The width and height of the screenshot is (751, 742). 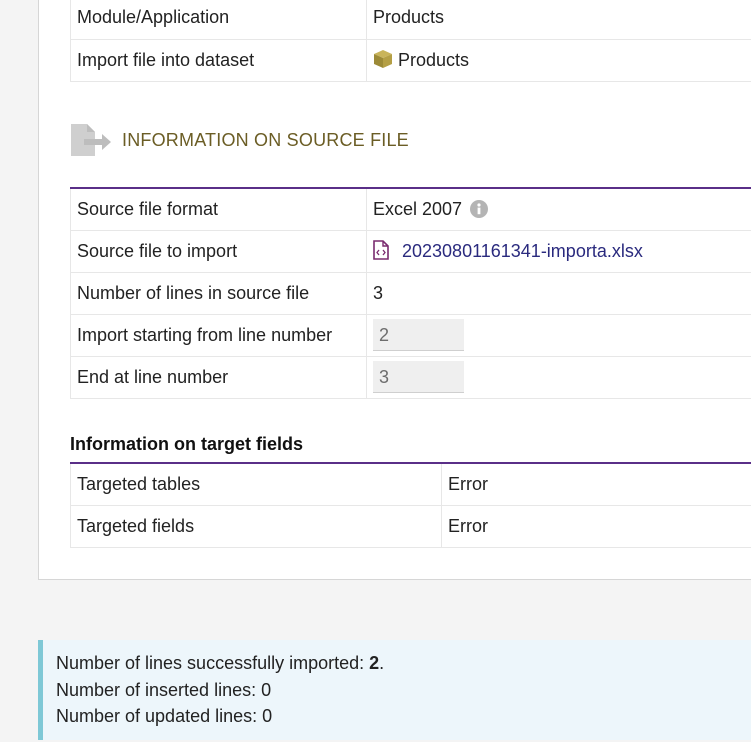 I want to click on end-line-field: 3, so click(x=418, y=377).